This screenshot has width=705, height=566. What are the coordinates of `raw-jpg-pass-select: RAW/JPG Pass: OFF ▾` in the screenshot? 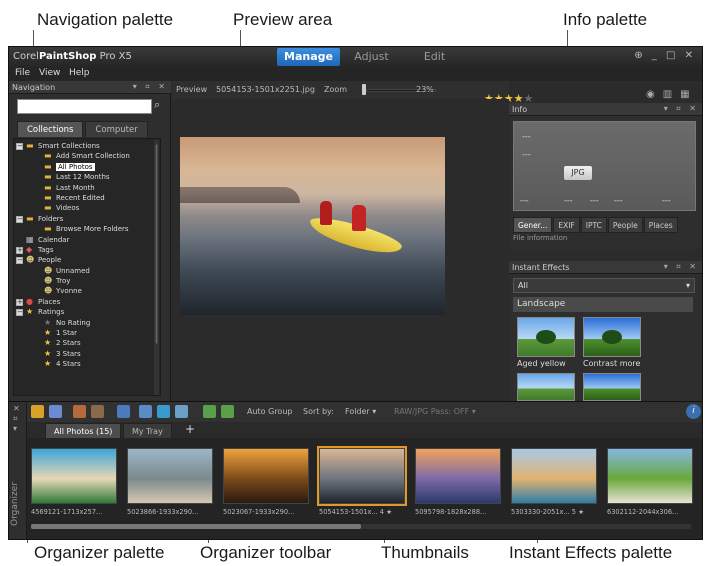 It's located at (435, 411).